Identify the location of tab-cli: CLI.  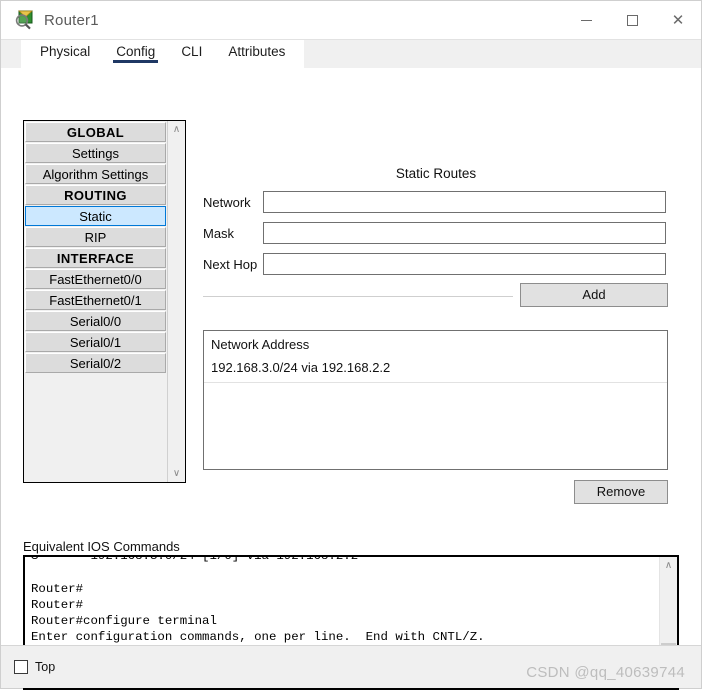
(191, 54).